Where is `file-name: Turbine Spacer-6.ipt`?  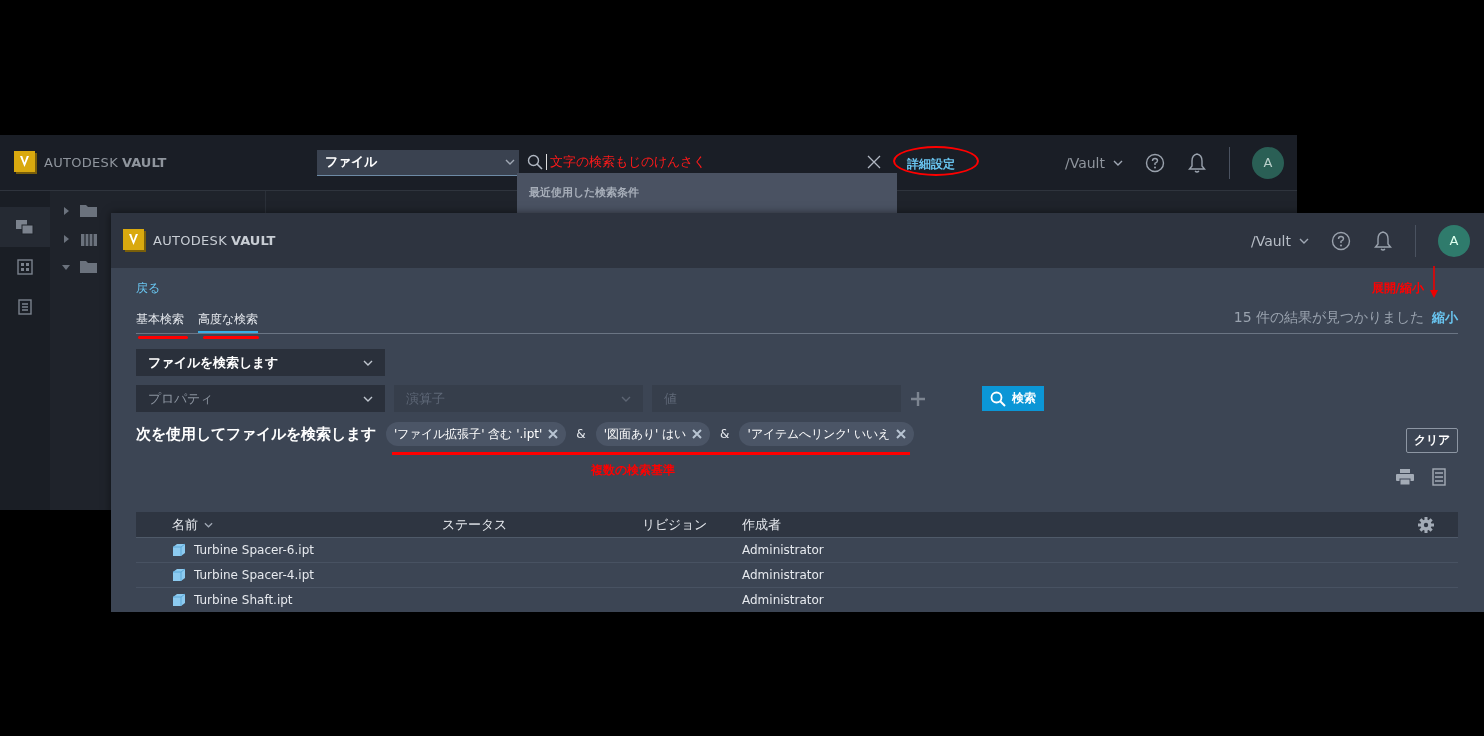
file-name: Turbine Spacer-6.ipt is located at coordinates (254, 550).